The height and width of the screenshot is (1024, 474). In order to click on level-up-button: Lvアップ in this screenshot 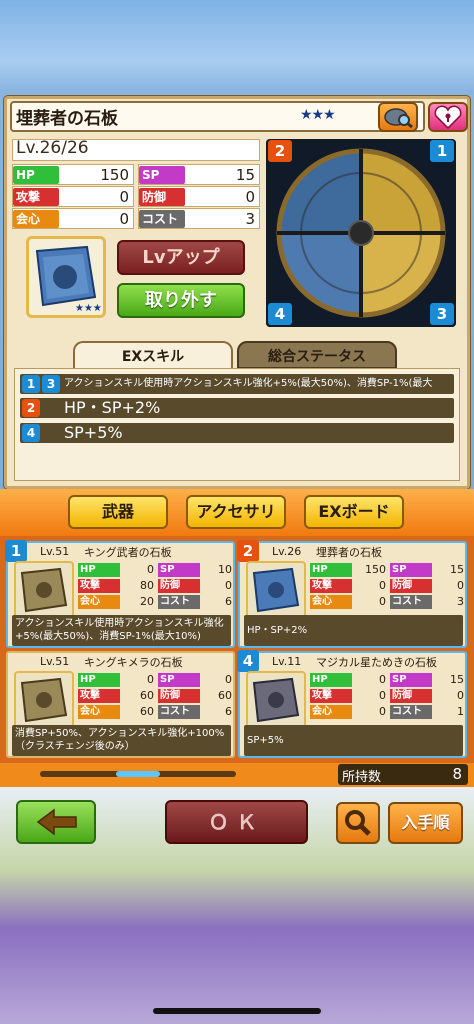, I will do `click(181, 257)`.